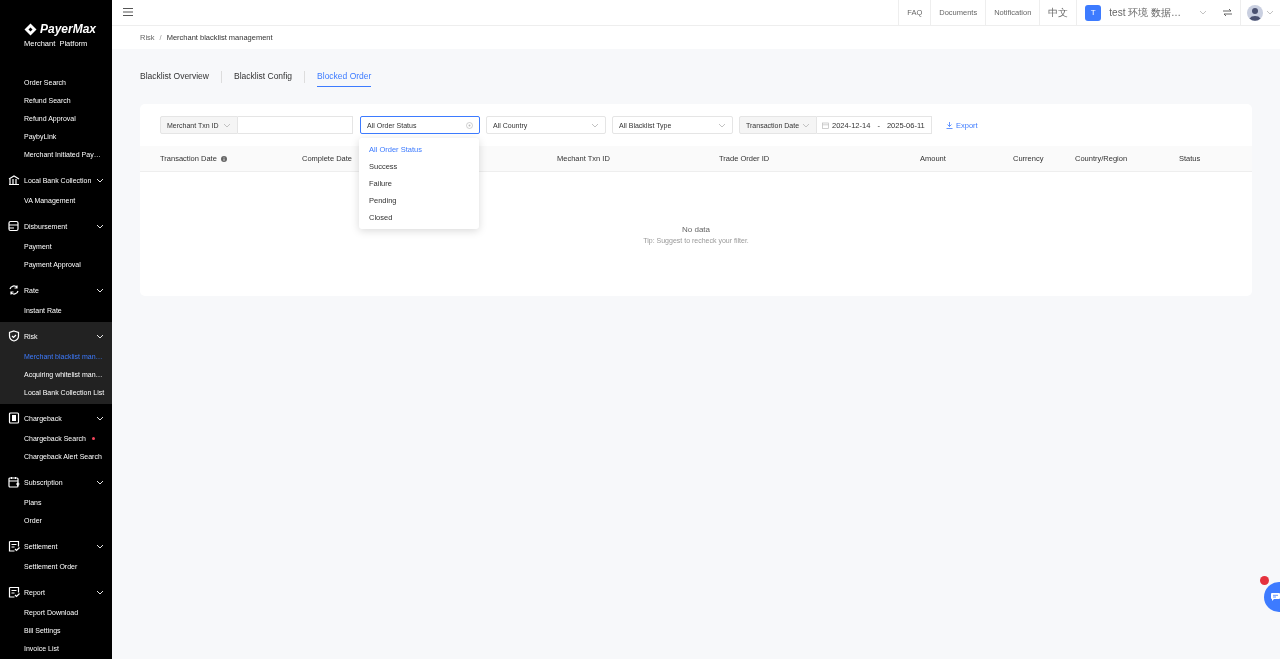 This screenshot has height=659, width=1280. I want to click on exchange-icon, so click(14, 290).